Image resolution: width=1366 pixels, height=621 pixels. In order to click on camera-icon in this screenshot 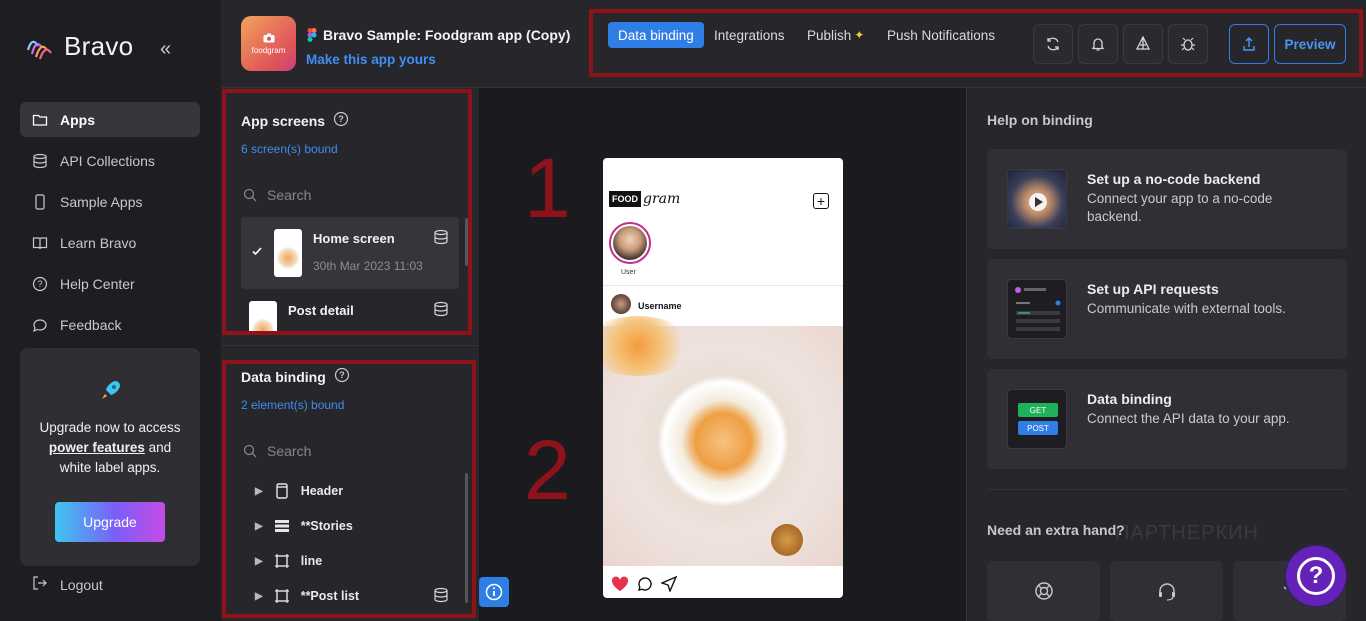, I will do `click(268, 37)`.